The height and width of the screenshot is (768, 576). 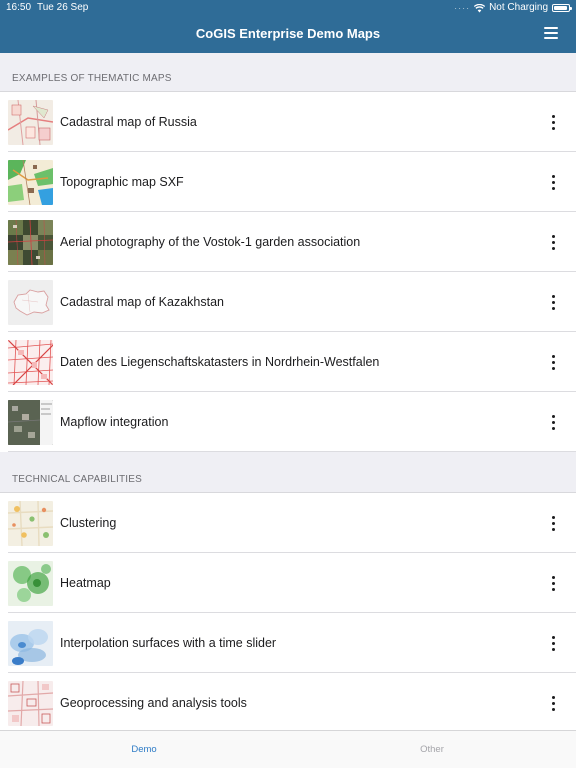 What do you see at coordinates (88, 523) in the screenshot?
I see `list-item-label: Clustering` at bounding box center [88, 523].